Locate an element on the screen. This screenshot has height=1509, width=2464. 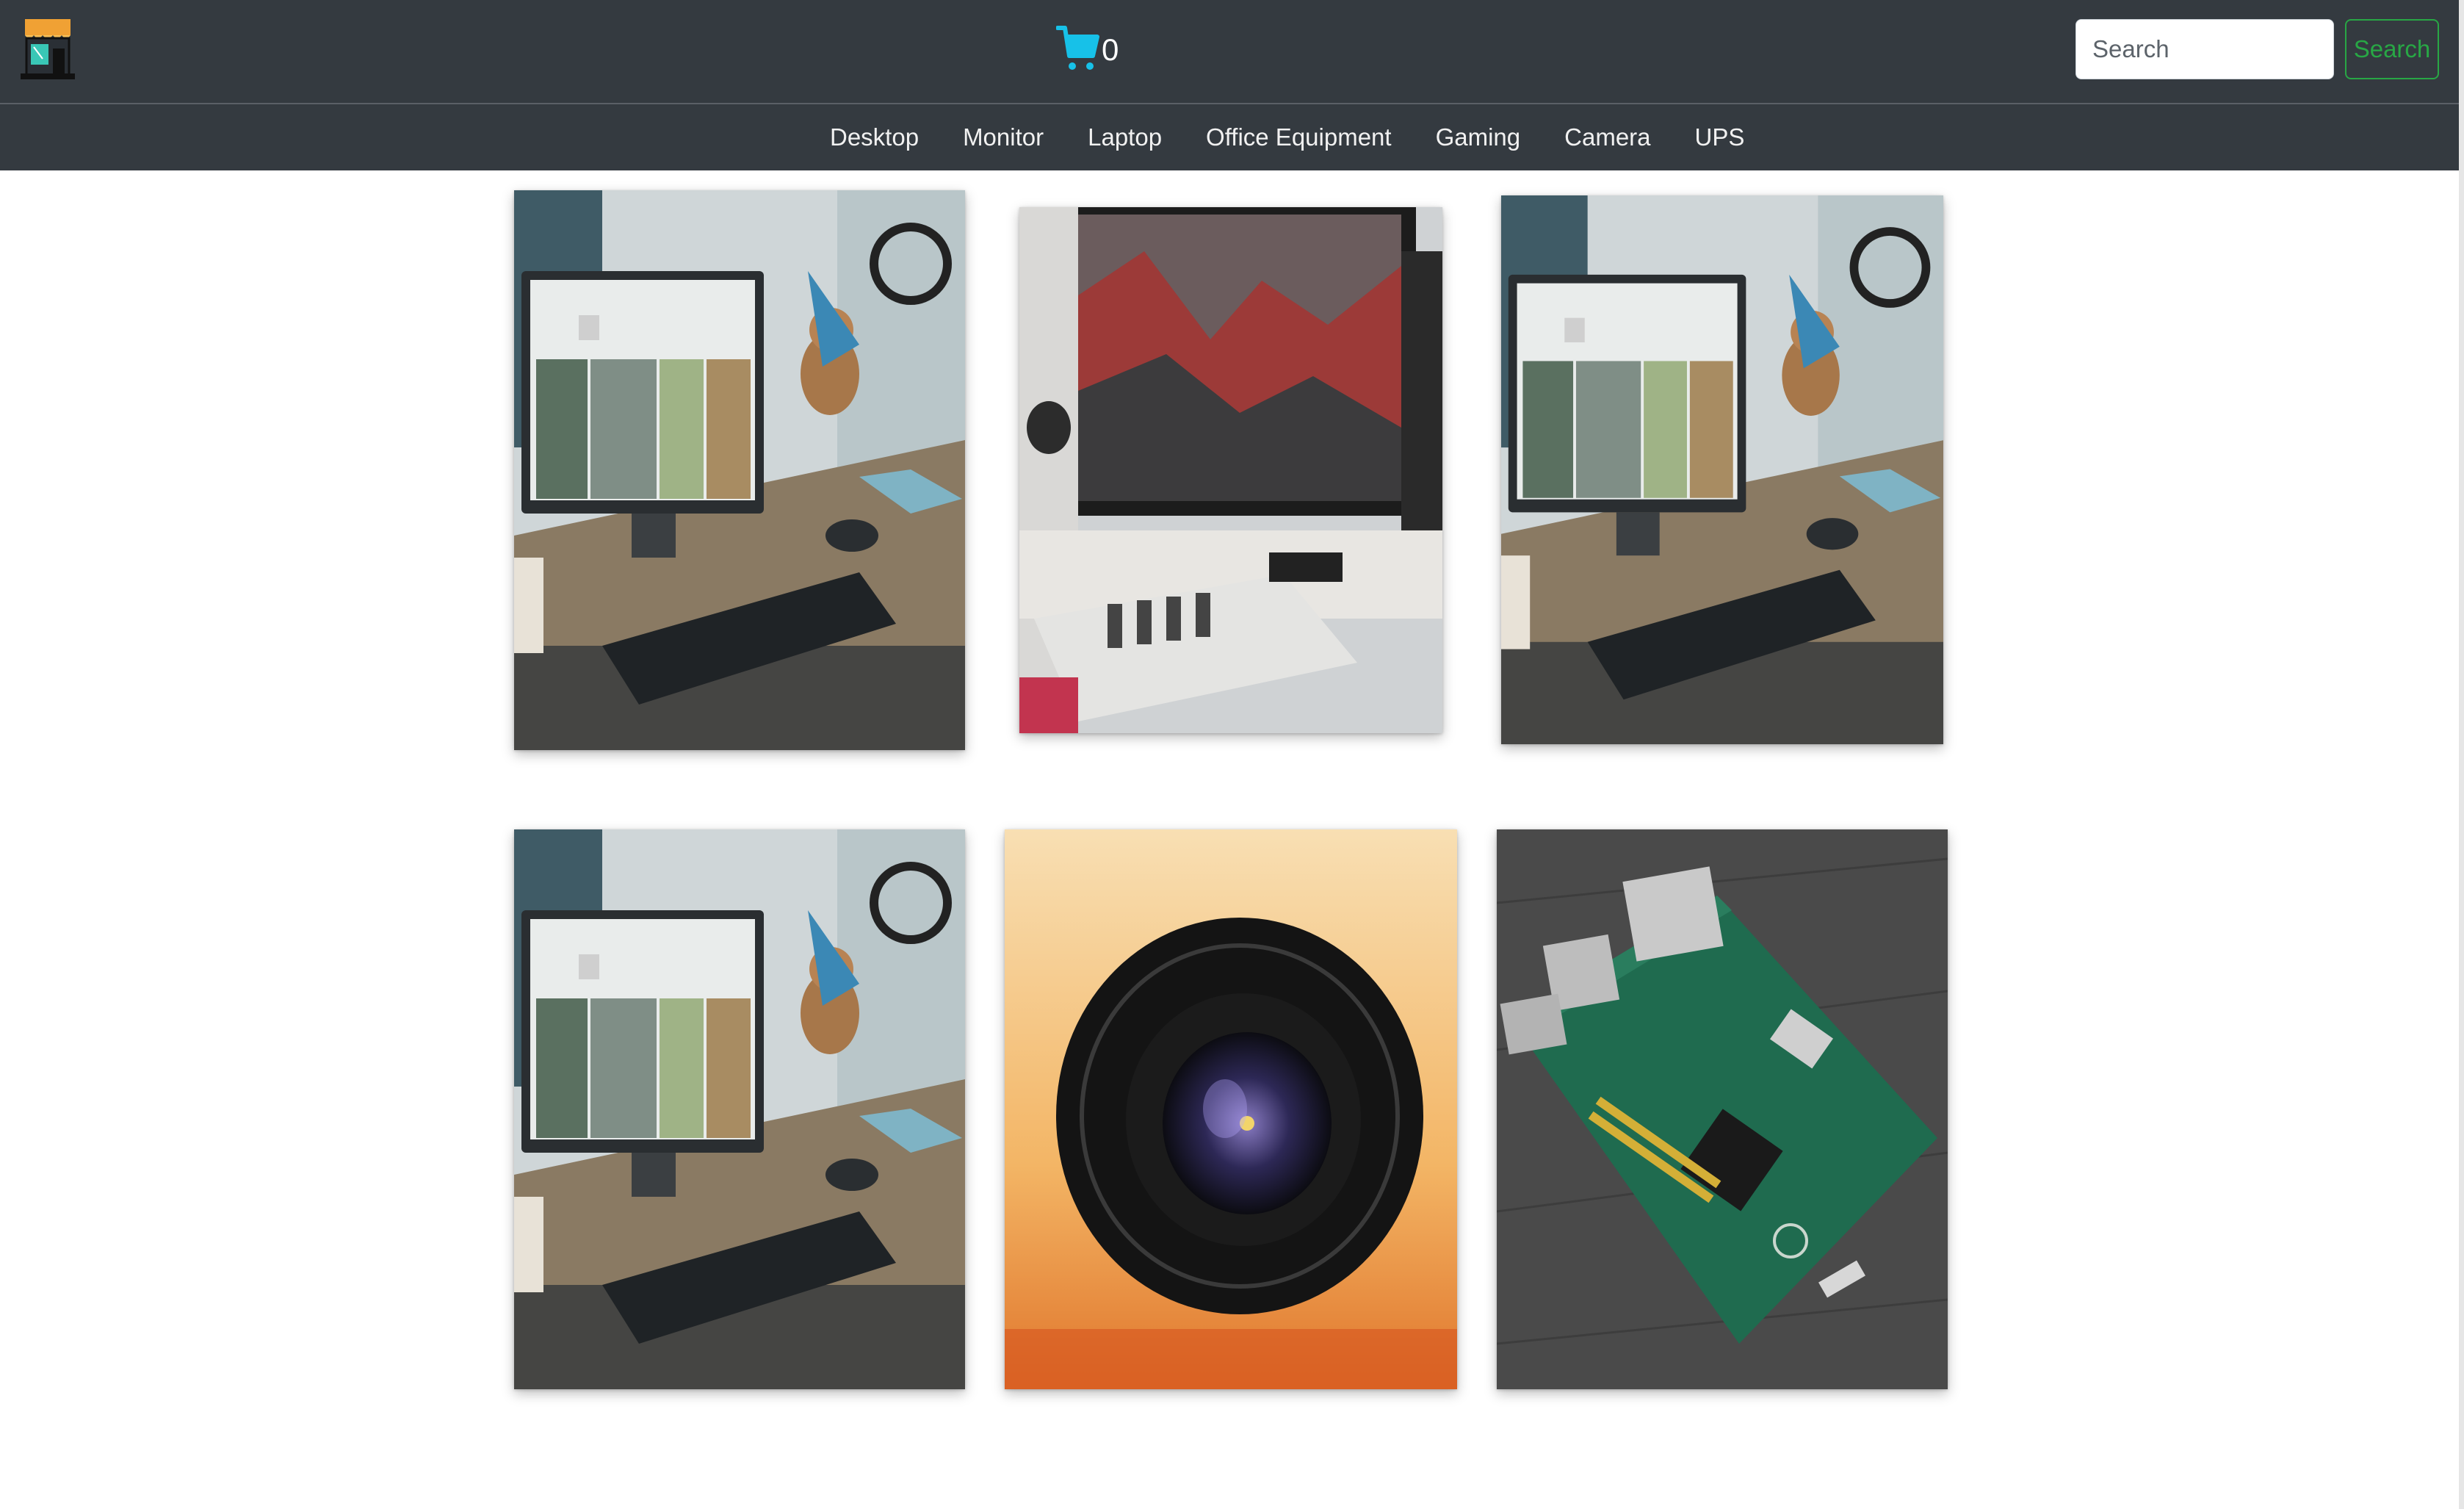
search-button: Search is located at coordinates (2392, 49).